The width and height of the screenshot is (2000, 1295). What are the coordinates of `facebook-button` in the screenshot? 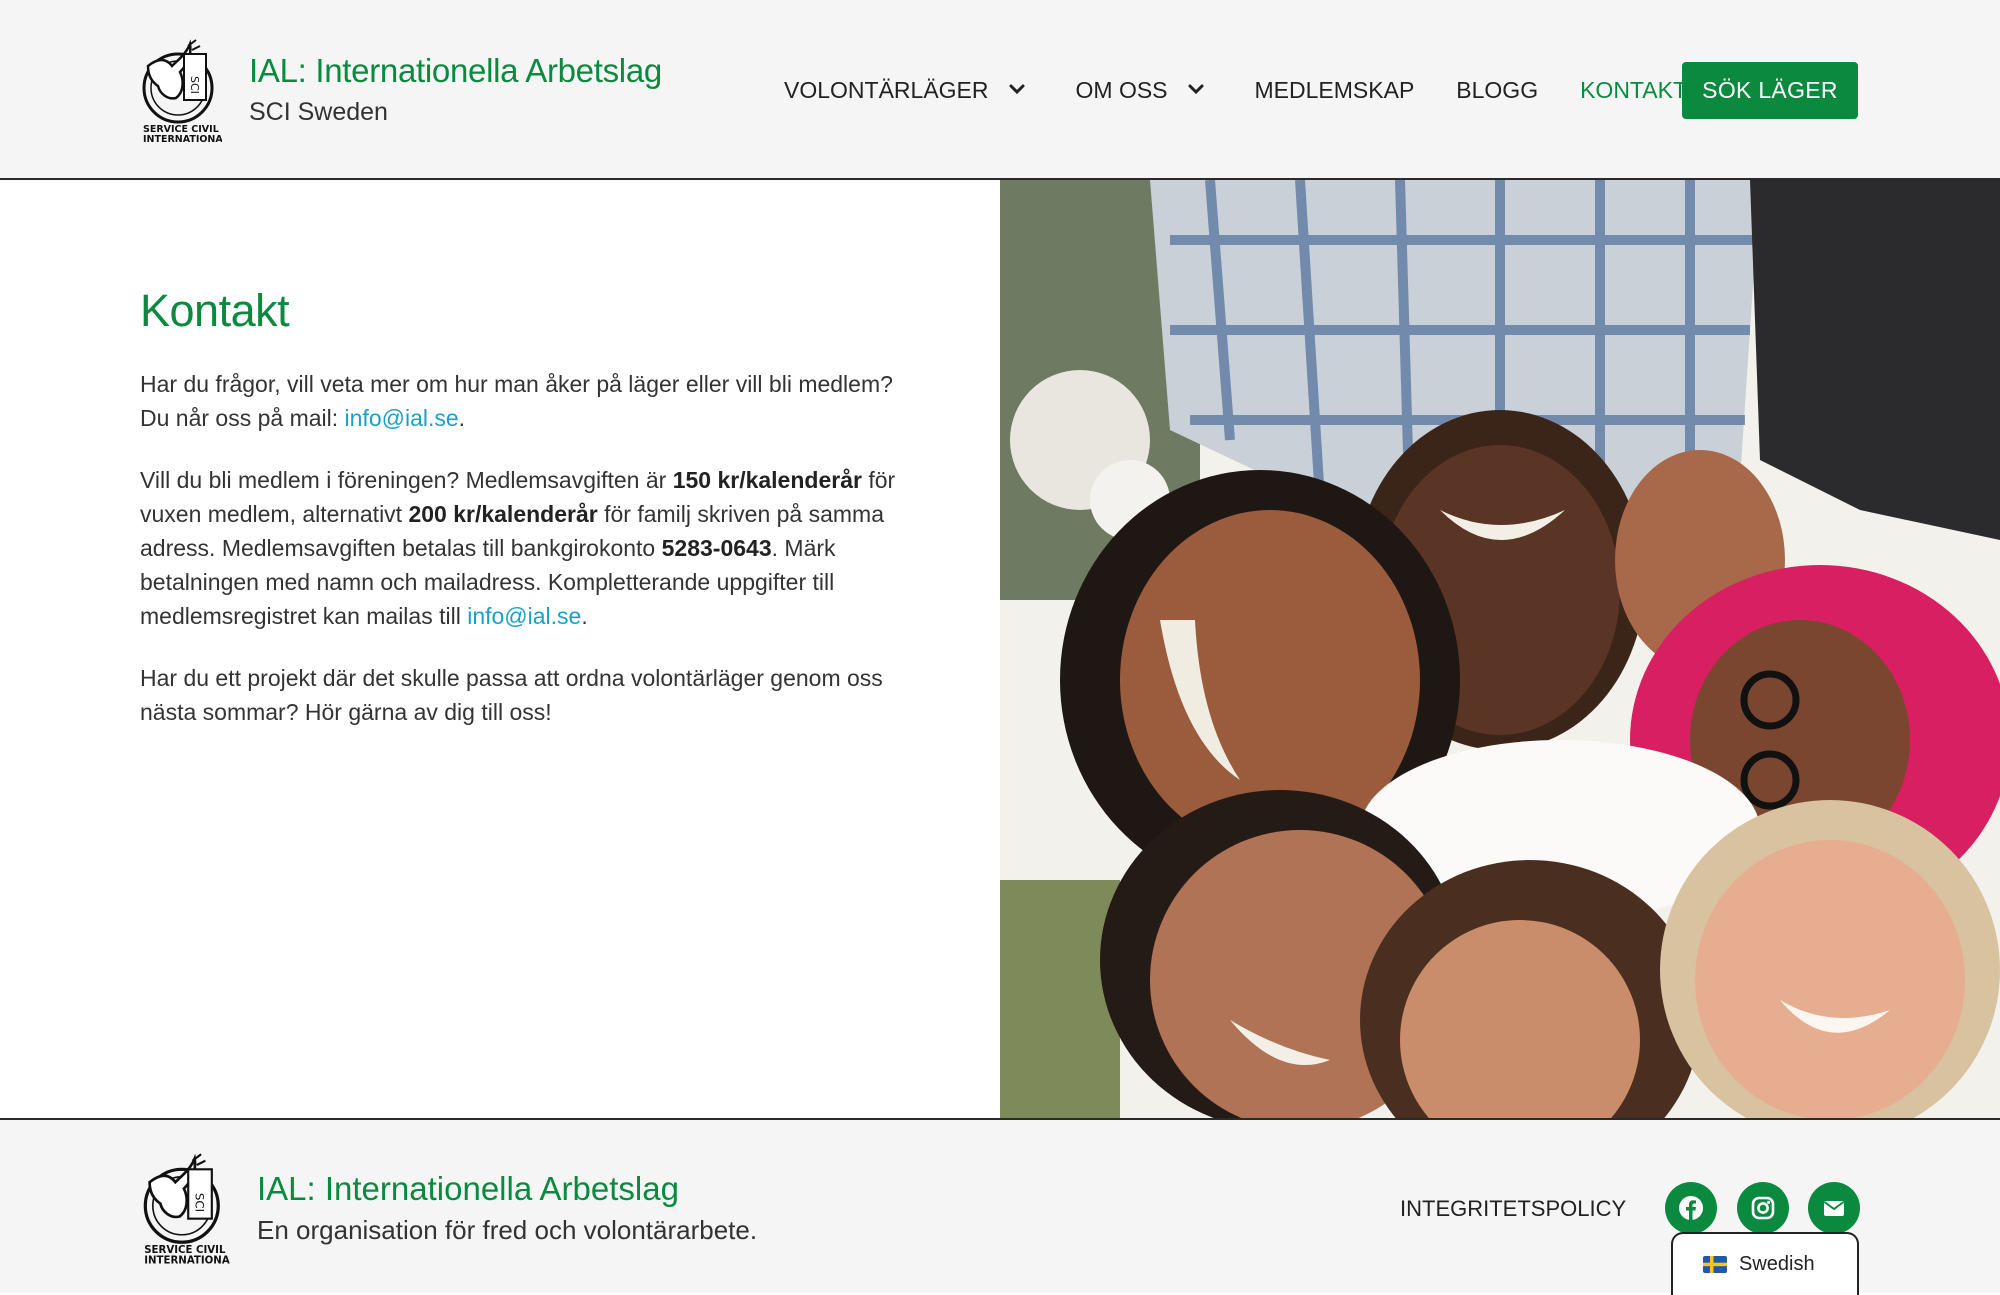 It's located at (1691, 1208).